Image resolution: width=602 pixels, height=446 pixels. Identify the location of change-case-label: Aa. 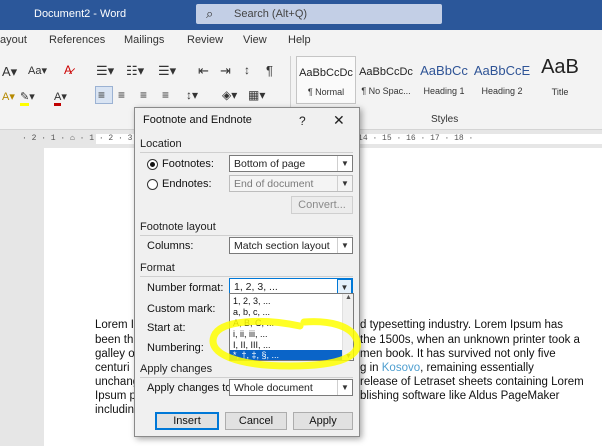
(35, 71).